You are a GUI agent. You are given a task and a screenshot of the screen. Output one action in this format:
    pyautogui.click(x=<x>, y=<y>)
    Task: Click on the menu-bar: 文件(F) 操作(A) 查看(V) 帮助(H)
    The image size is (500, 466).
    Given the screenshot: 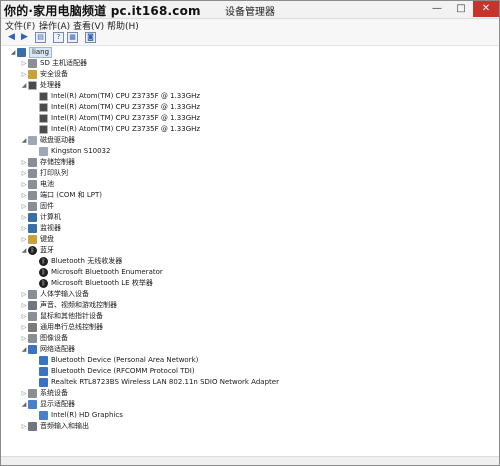 What is the action you would take?
    pyautogui.click(x=250, y=25)
    